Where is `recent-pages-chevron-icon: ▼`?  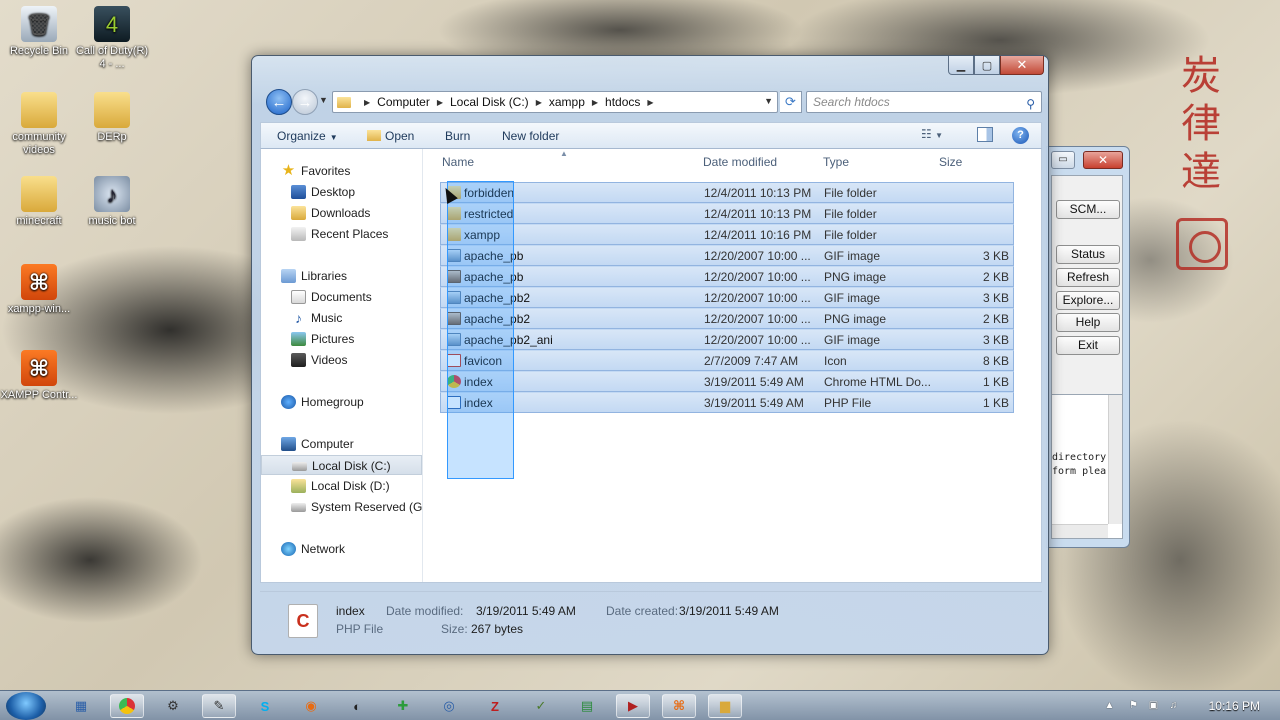
recent-pages-chevron-icon: ▼ is located at coordinates (323, 100).